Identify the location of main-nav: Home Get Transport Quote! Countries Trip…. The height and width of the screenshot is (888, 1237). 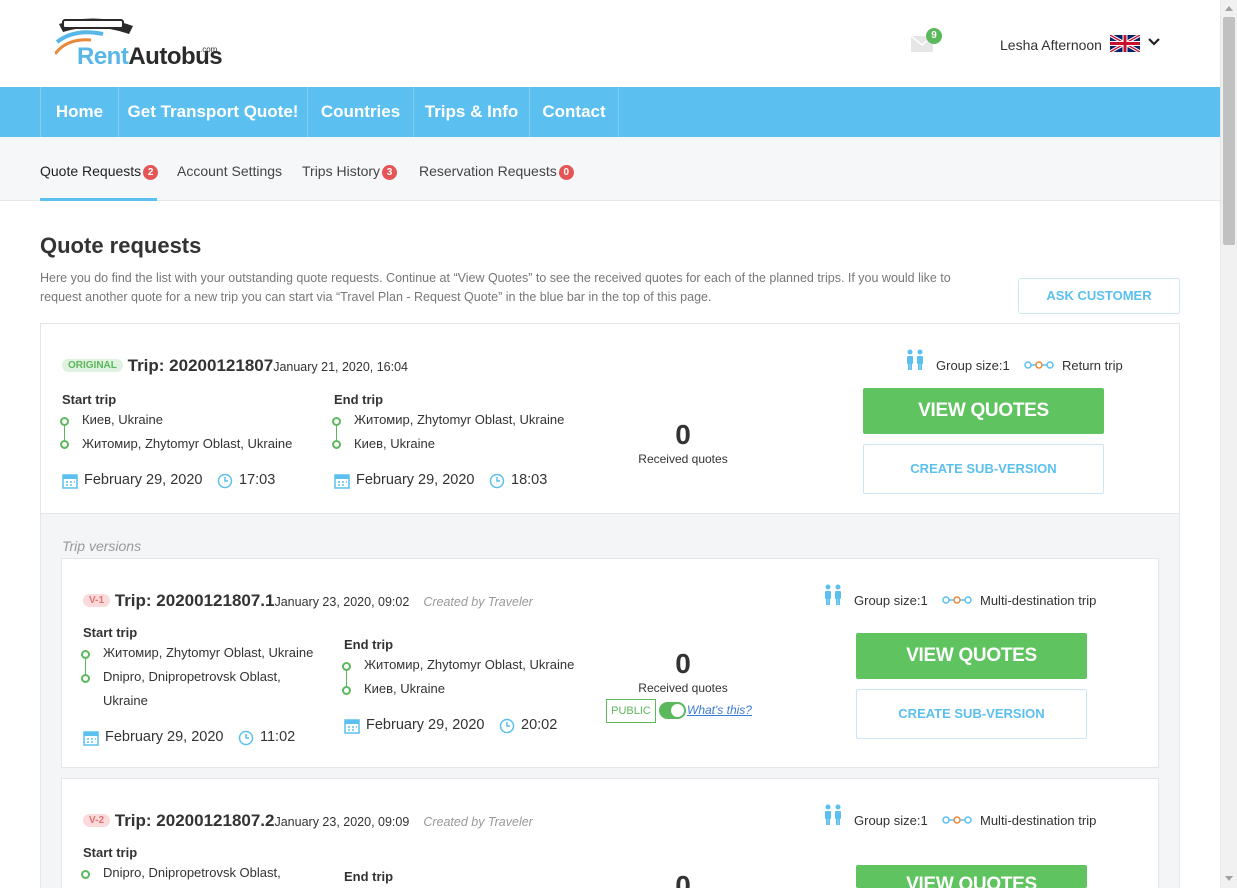
(610, 112).